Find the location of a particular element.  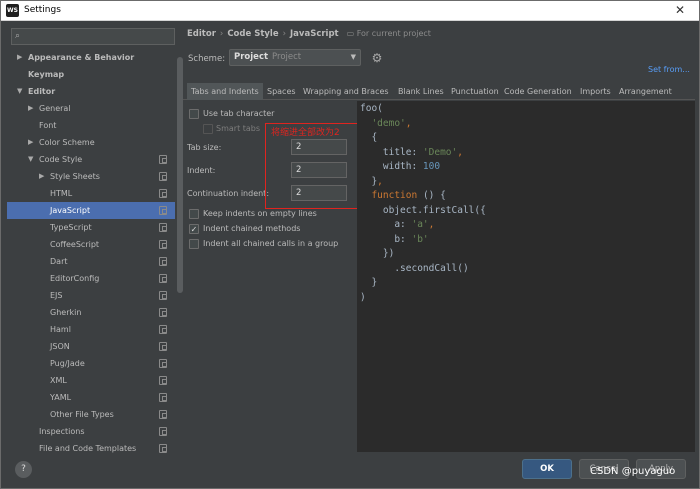

help-icon: ? is located at coordinates (23, 469).